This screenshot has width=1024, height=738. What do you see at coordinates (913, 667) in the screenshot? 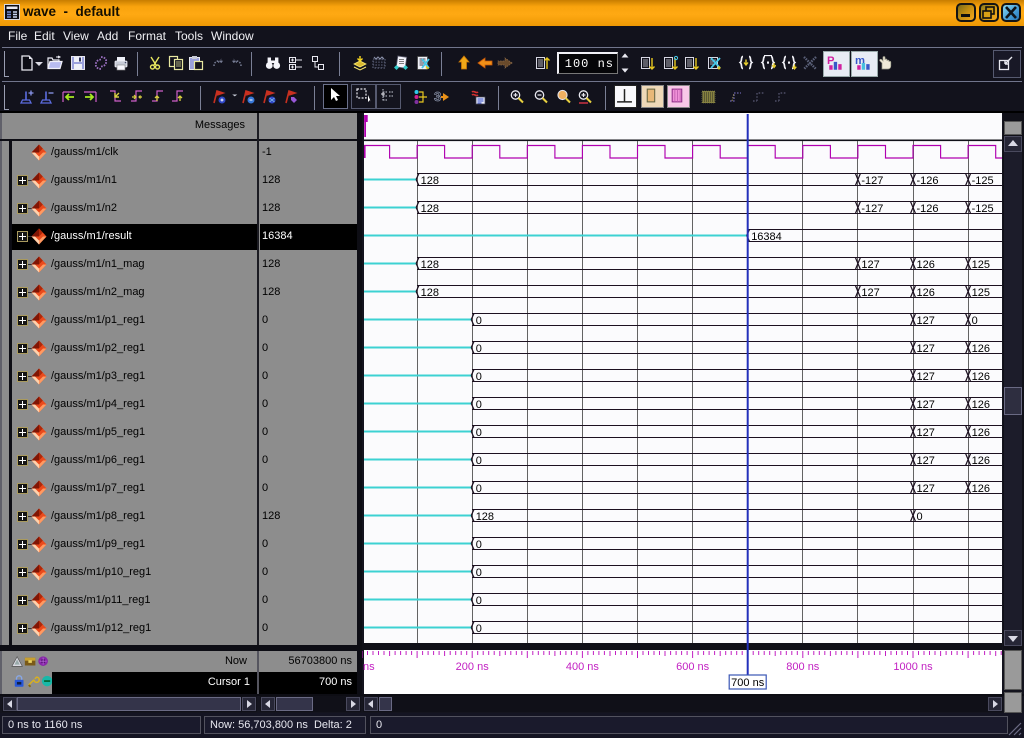
I see `svg-text: 1000 ns` at bounding box center [913, 667].